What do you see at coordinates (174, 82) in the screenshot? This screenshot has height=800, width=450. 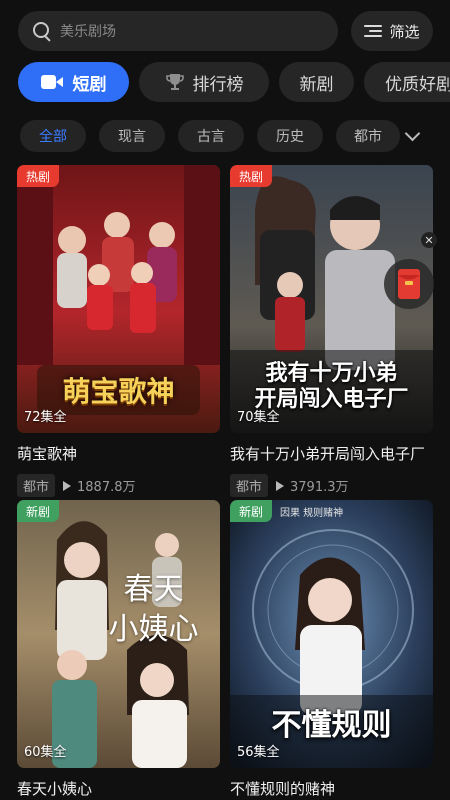 I see `trophy-icon` at bounding box center [174, 82].